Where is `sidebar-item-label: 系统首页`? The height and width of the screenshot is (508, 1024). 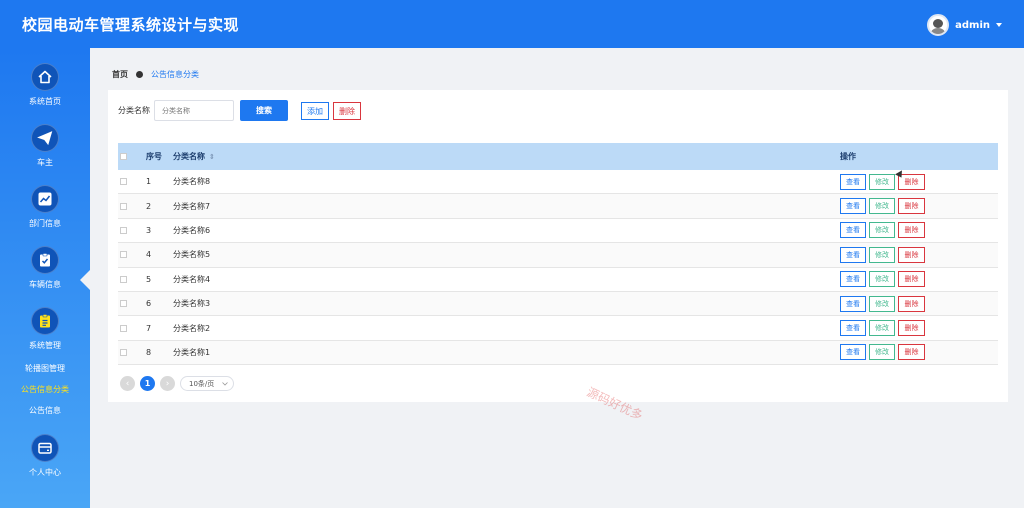 sidebar-item-label: 系统首页 is located at coordinates (45, 101).